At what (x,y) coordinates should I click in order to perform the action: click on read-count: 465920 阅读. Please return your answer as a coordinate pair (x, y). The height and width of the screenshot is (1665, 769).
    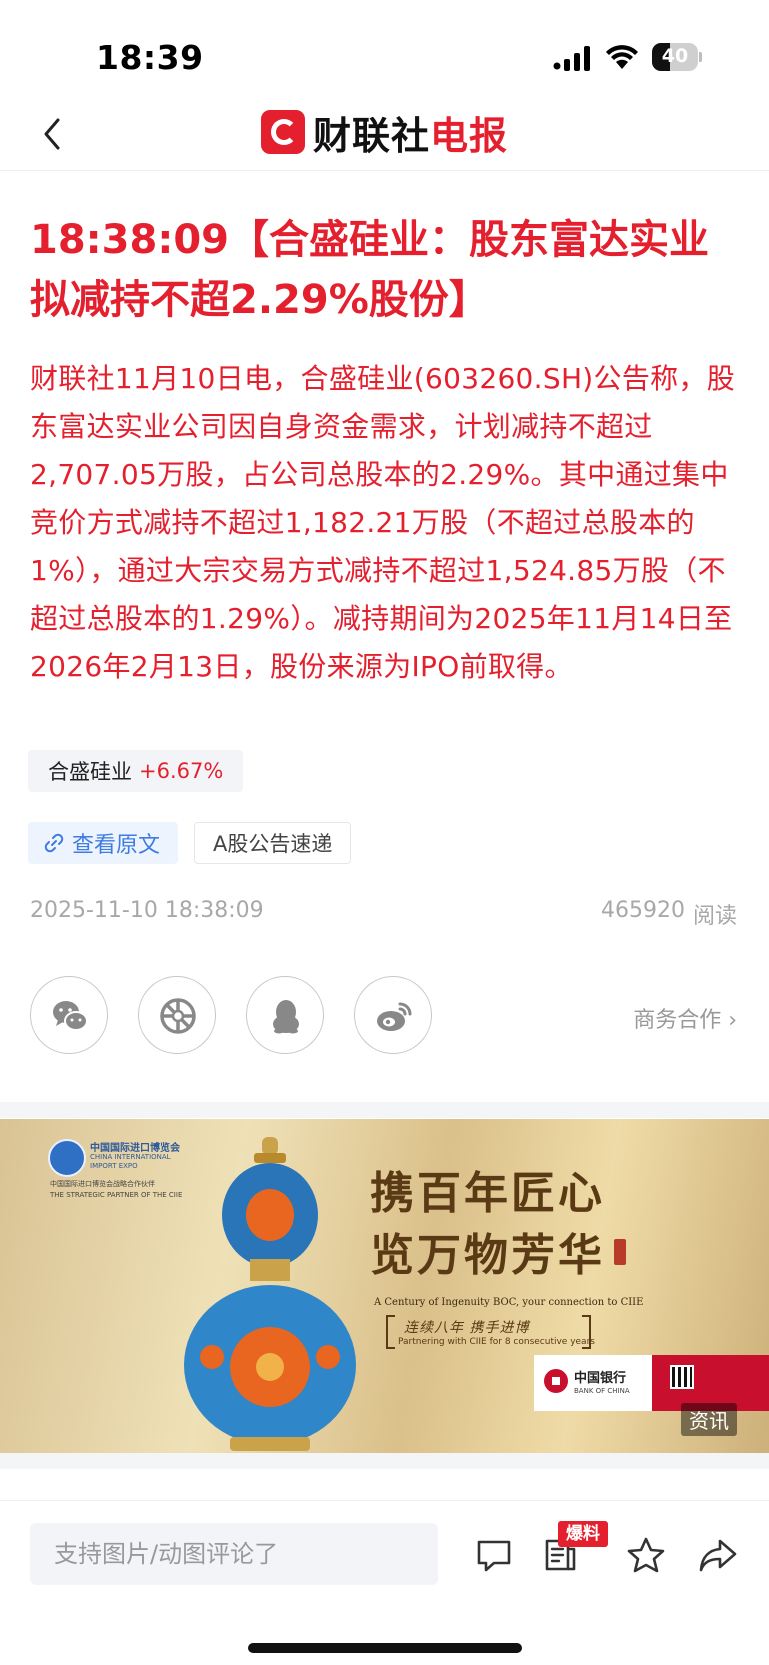
    Looking at the image, I should click on (669, 914).